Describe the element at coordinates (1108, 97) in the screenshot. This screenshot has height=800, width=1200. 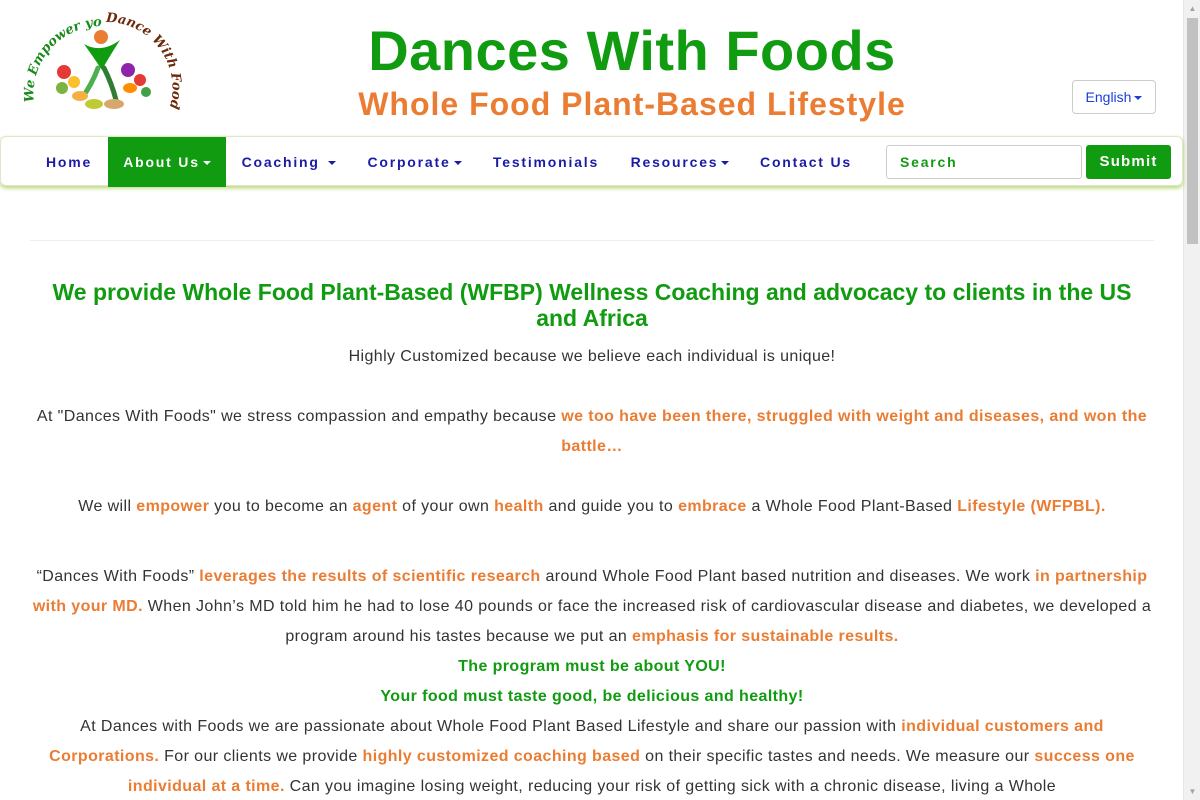
I see `language-label: English` at that location.